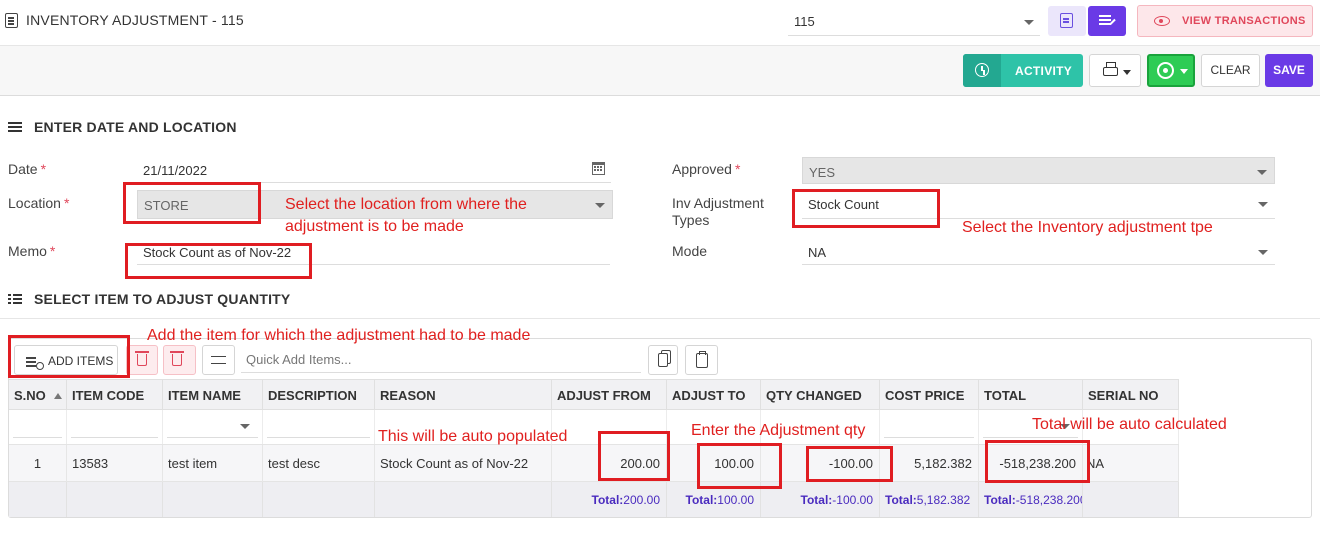 The width and height of the screenshot is (1320, 541). What do you see at coordinates (32, 251) in the screenshot?
I see `memo-label: Memo *` at bounding box center [32, 251].